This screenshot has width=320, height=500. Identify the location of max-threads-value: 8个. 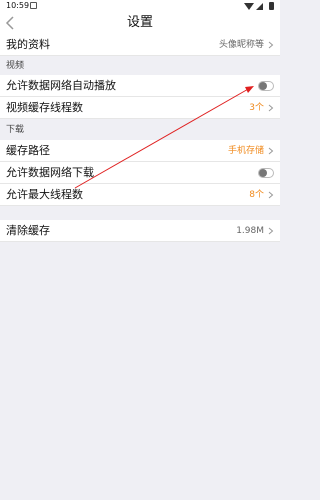
(256, 195).